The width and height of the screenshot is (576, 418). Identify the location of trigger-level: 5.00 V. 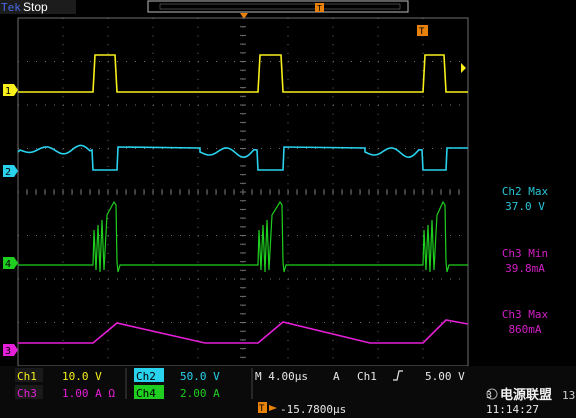
(445, 376).